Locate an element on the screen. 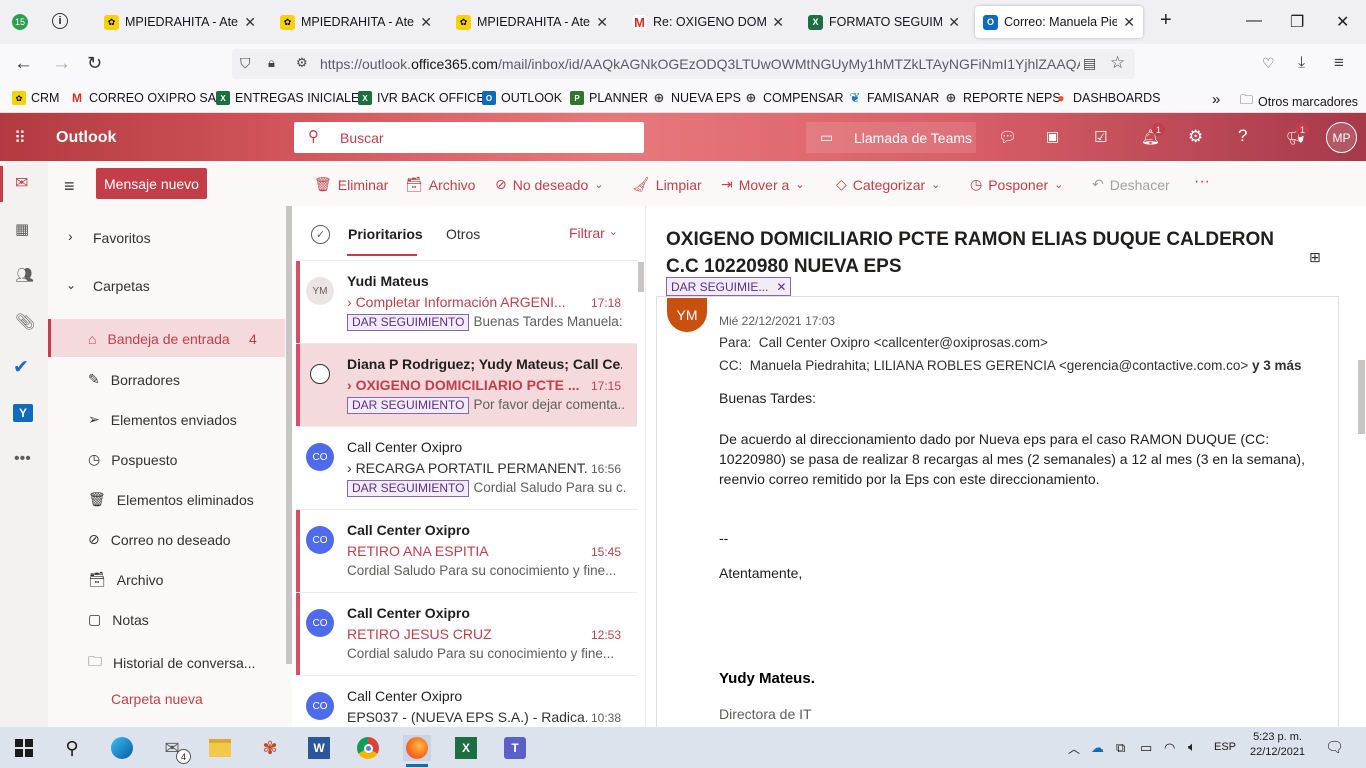  bookmark-crm: ✿ CRM is located at coordinates (35, 98).